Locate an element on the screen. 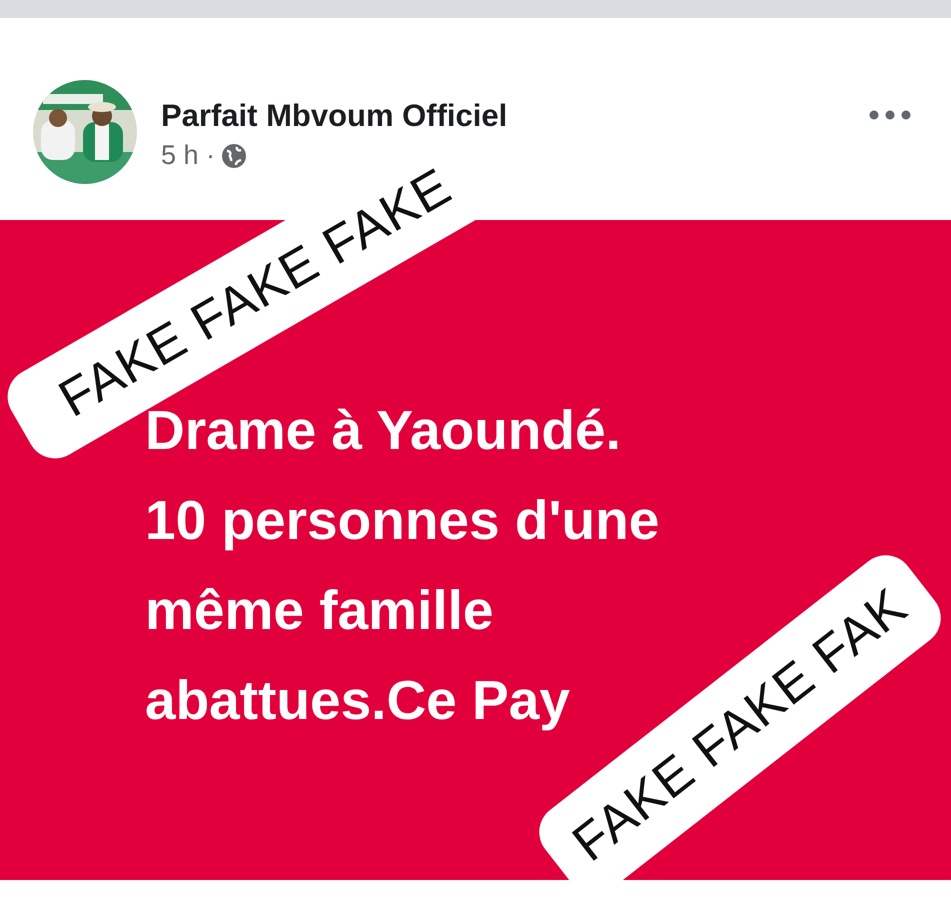 The width and height of the screenshot is (951, 910). post-time: 5 h · is located at coordinates (188, 155).